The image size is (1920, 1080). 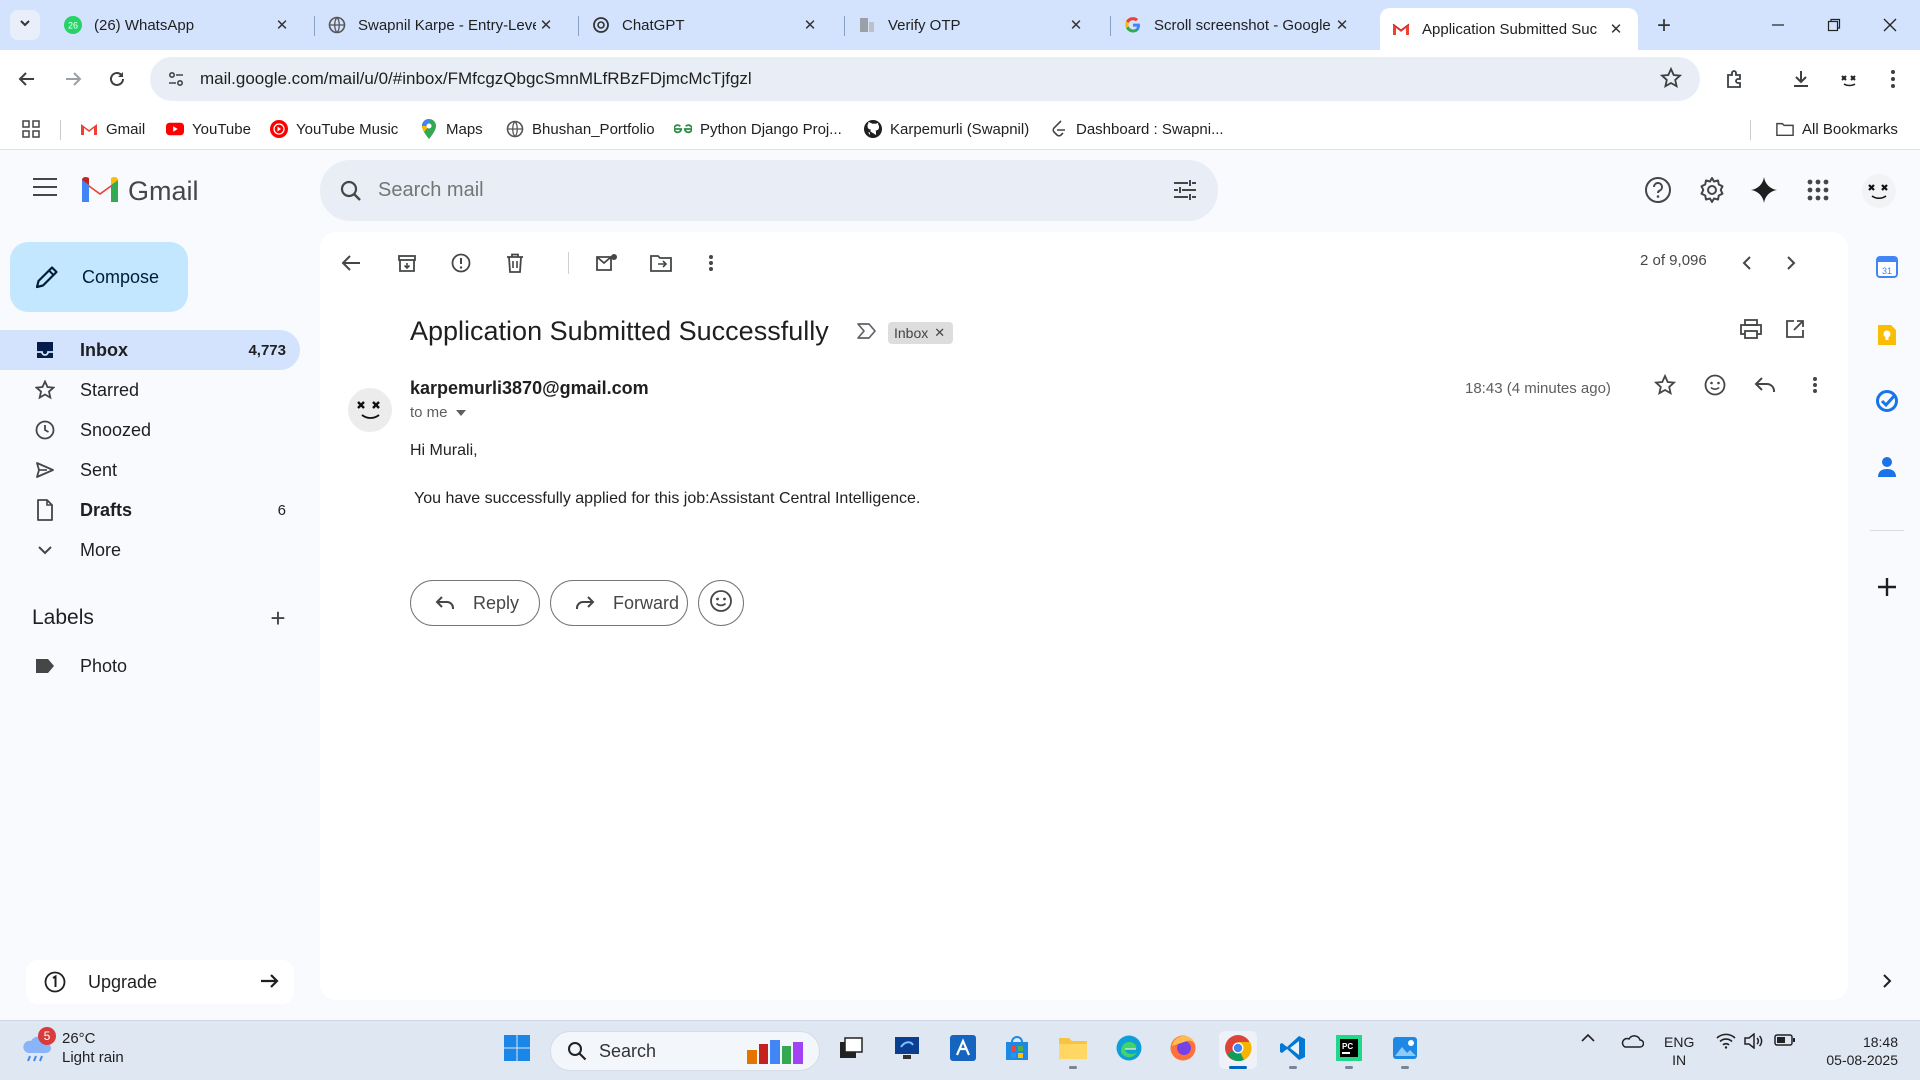 I want to click on message-more-button, so click(x=1815, y=385).